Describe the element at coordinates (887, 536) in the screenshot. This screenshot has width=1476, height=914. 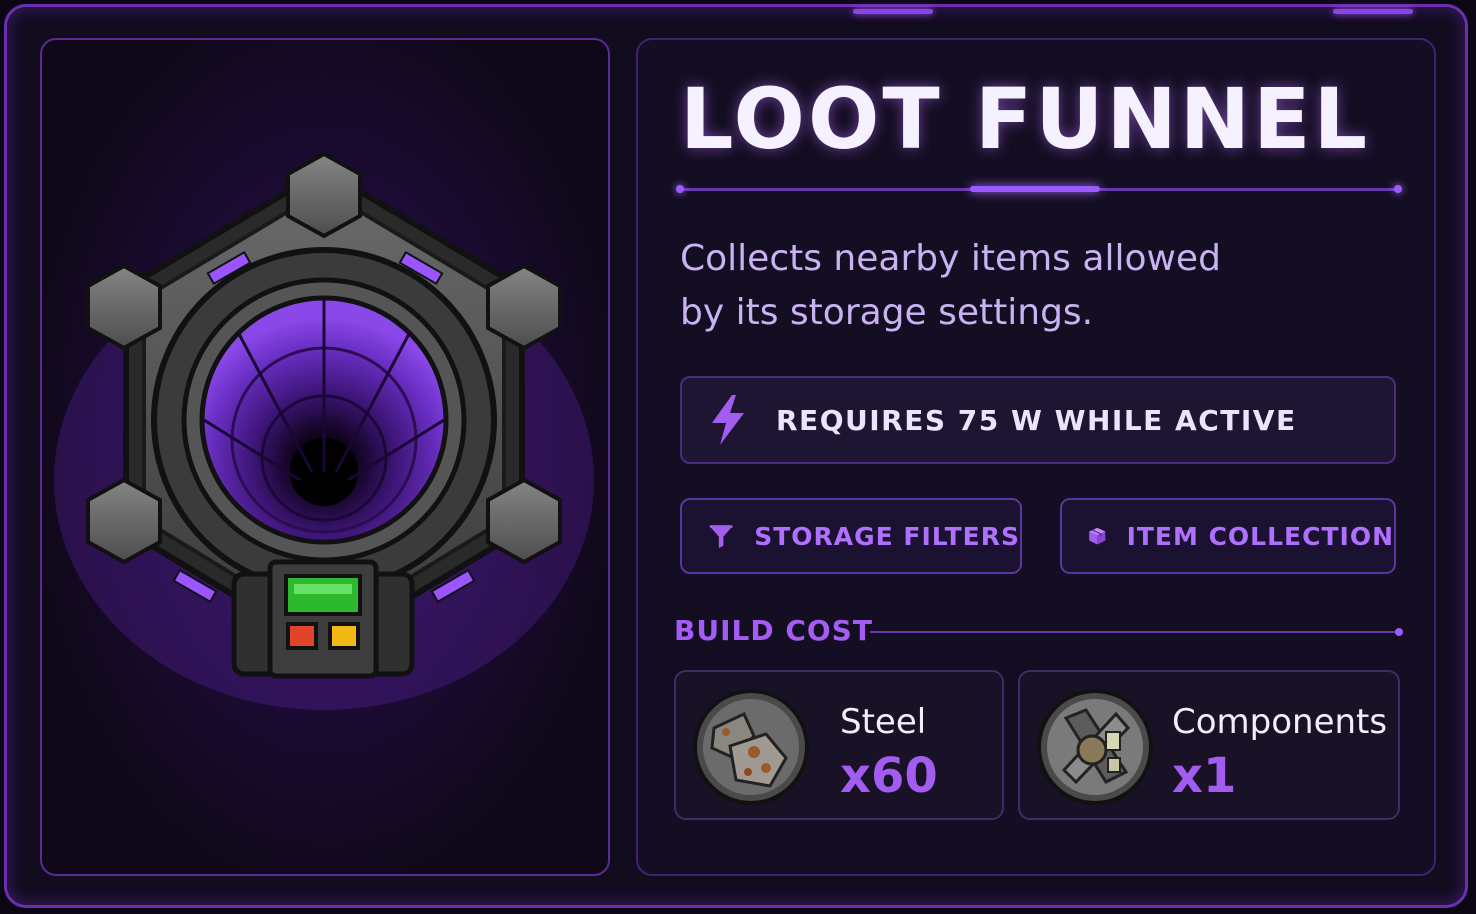
I see `storage-filters-label: STORAGE FILTERS` at that location.